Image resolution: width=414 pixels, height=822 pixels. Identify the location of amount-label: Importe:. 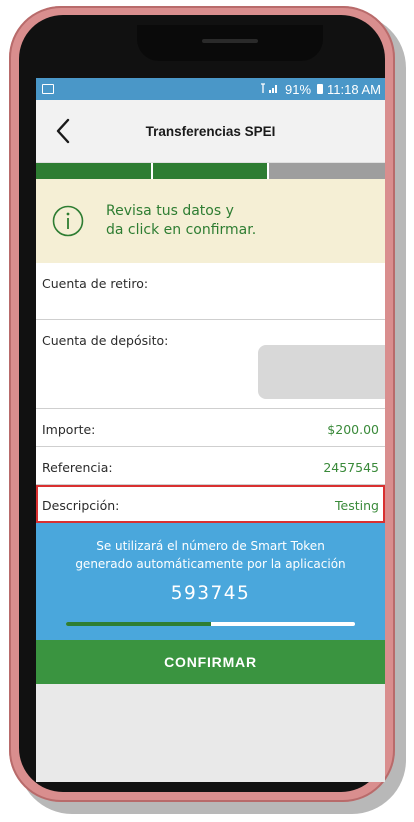
(69, 429).